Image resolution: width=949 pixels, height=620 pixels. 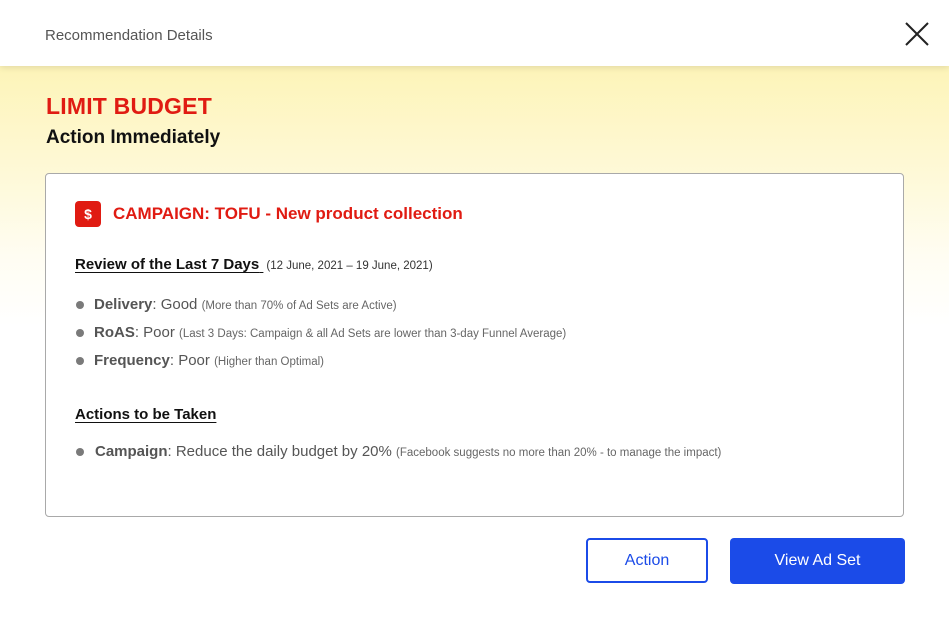 I want to click on dollar-icon: $, so click(x=88, y=214).